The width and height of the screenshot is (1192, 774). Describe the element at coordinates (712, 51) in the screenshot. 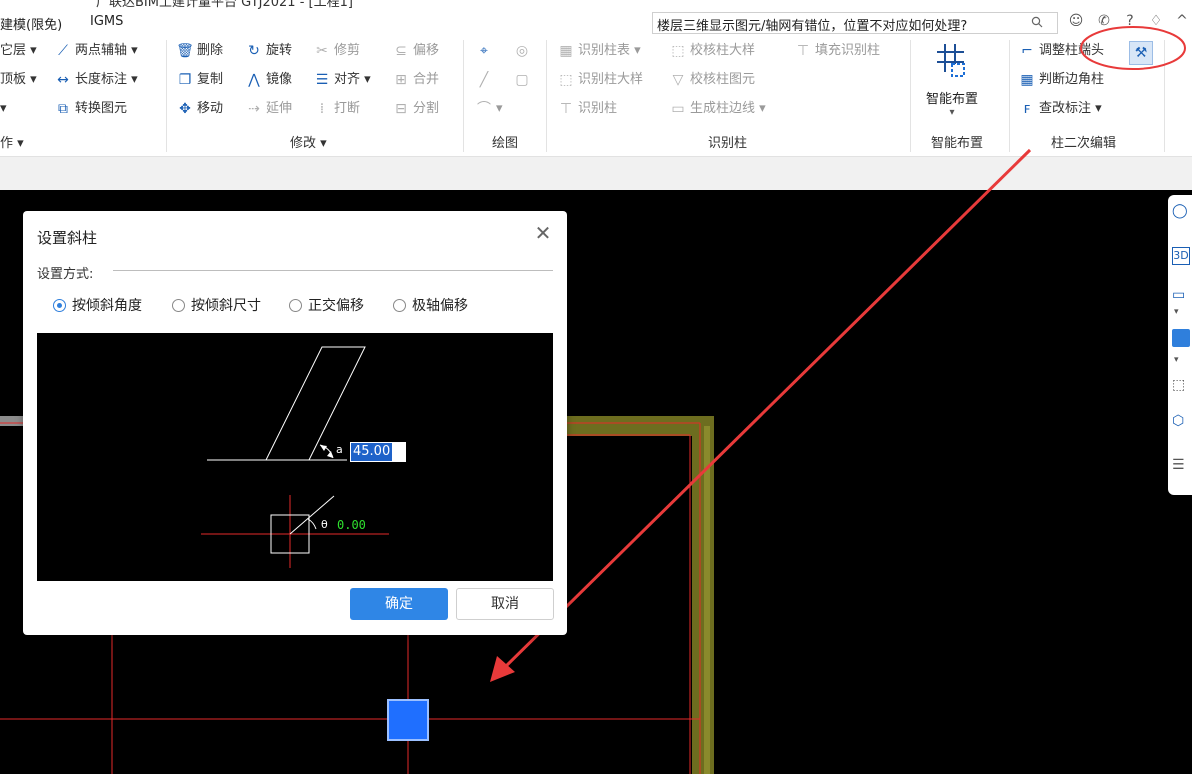

I see `check-column-detail-button: ⬚ 校核柱大样` at that location.